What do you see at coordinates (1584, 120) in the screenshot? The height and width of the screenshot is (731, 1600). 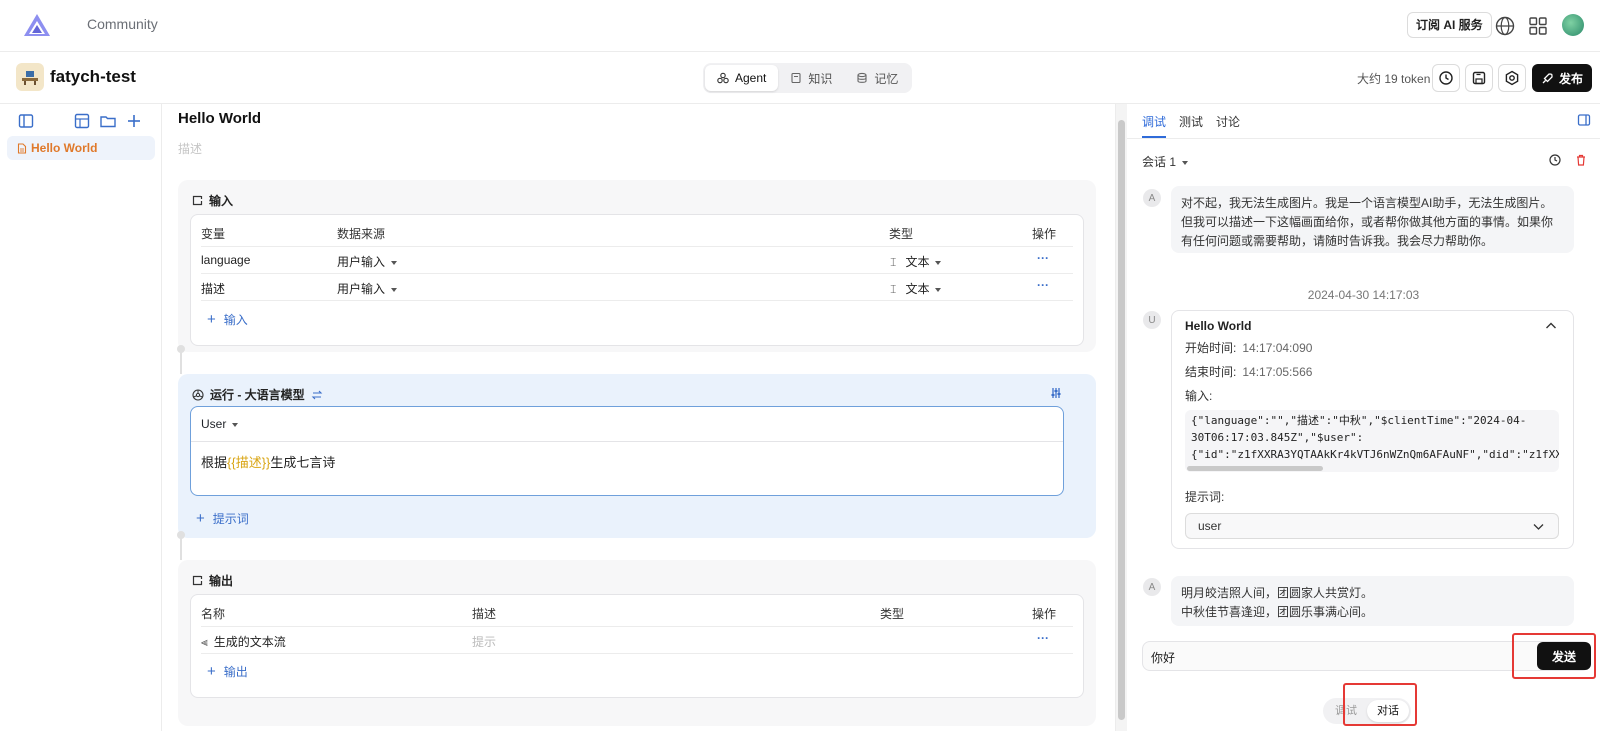 I see `panel-toggle-icon` at bounding box center [1584, 120].